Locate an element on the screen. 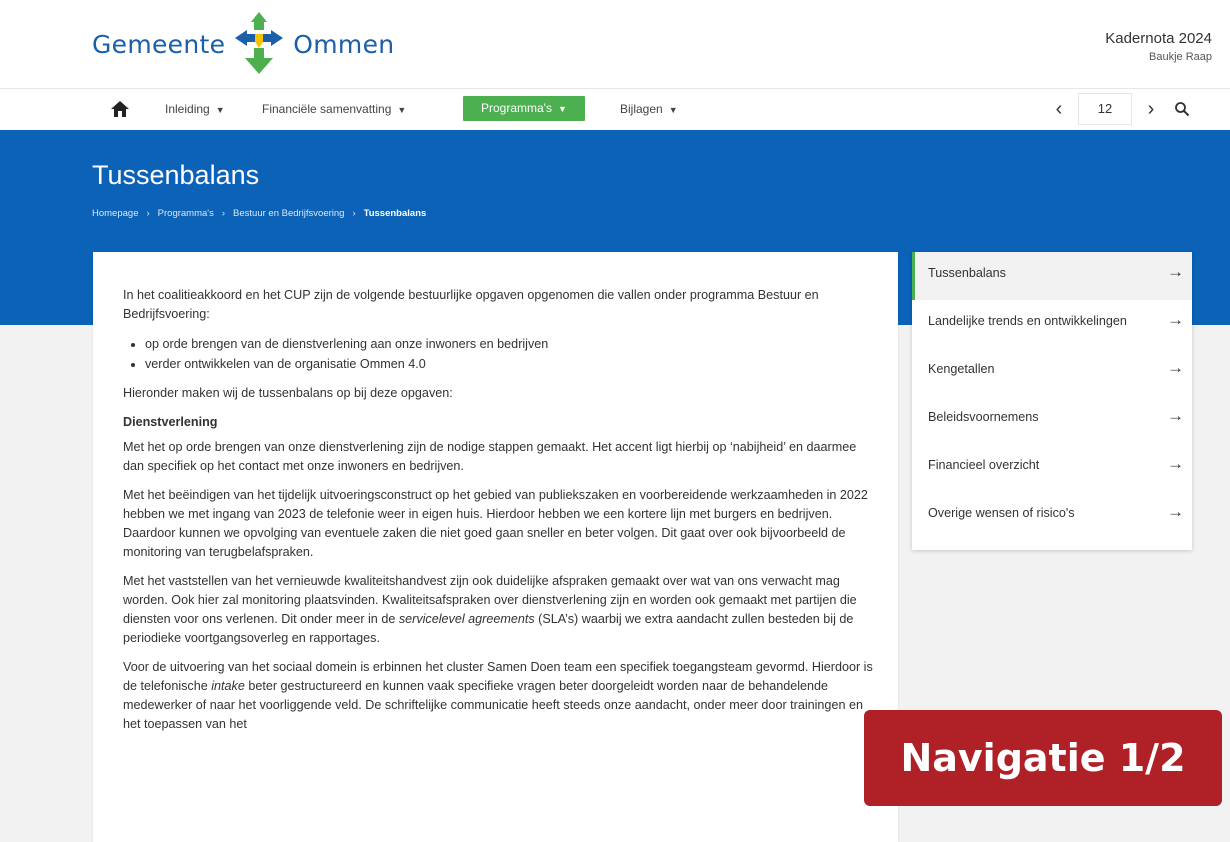 This screenshot has height=842, width=1230. breadcrumb-link-homepage: Homepage is located at coordinates (115, 213).